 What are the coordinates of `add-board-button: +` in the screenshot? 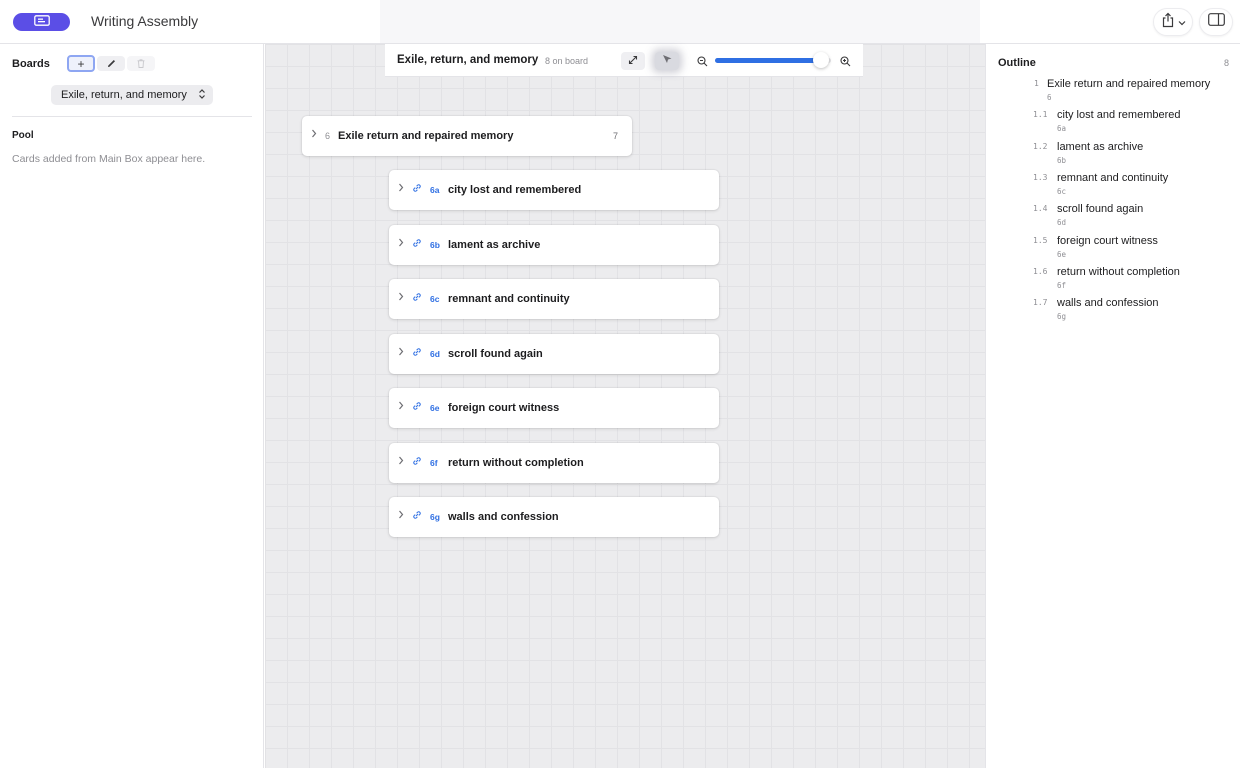 It's located at (81, 63).